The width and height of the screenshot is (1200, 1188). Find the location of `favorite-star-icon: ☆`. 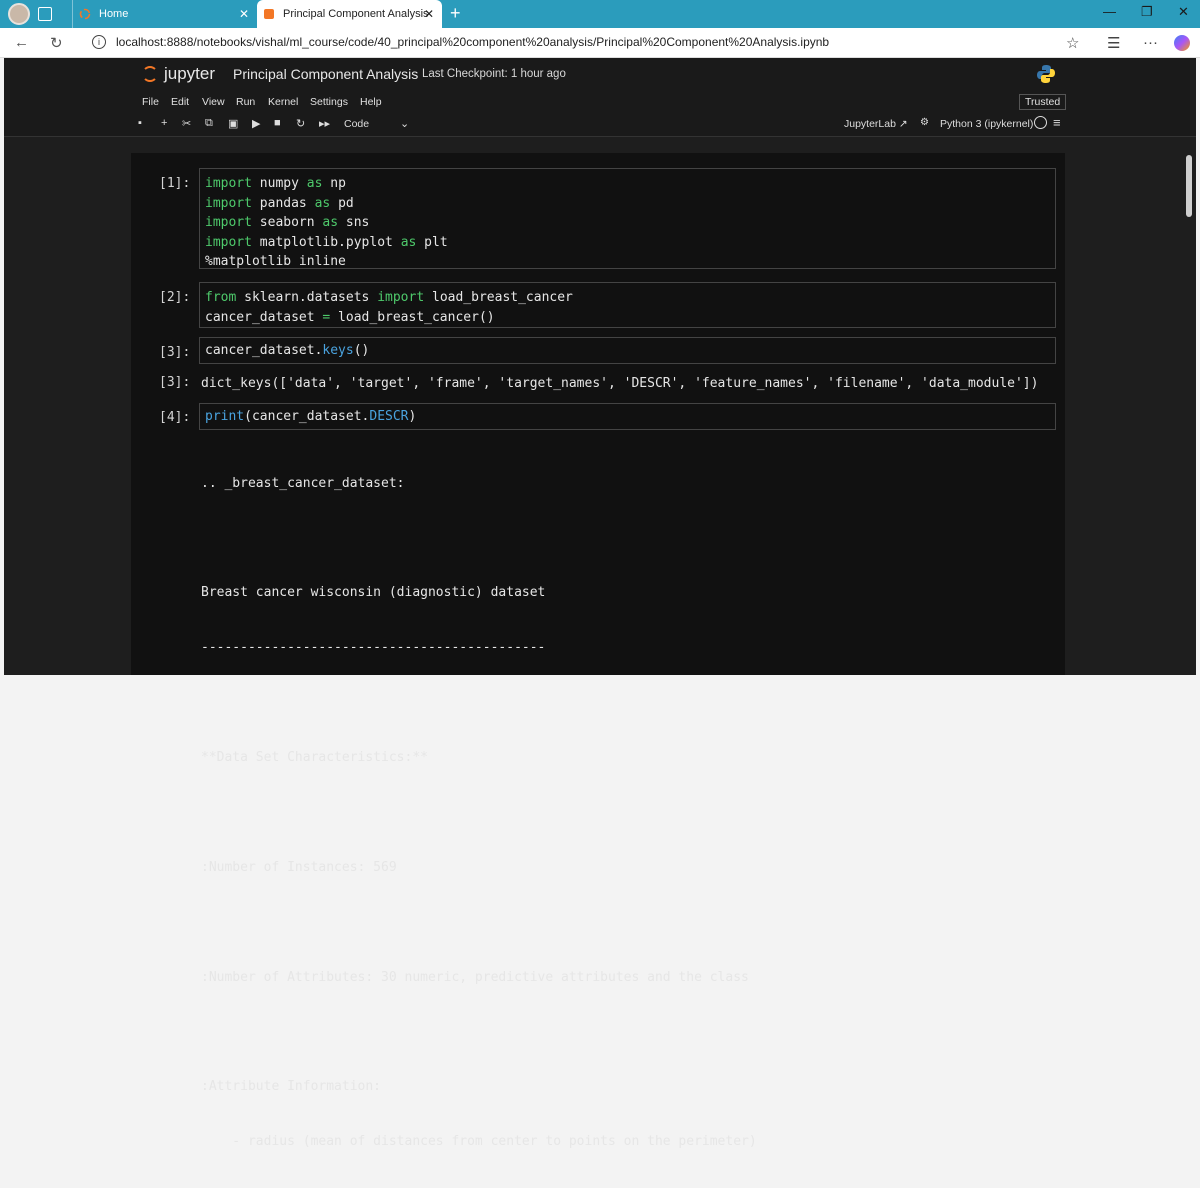

favorite-star-icon: ☆ is located at coordinates (1072, 43).